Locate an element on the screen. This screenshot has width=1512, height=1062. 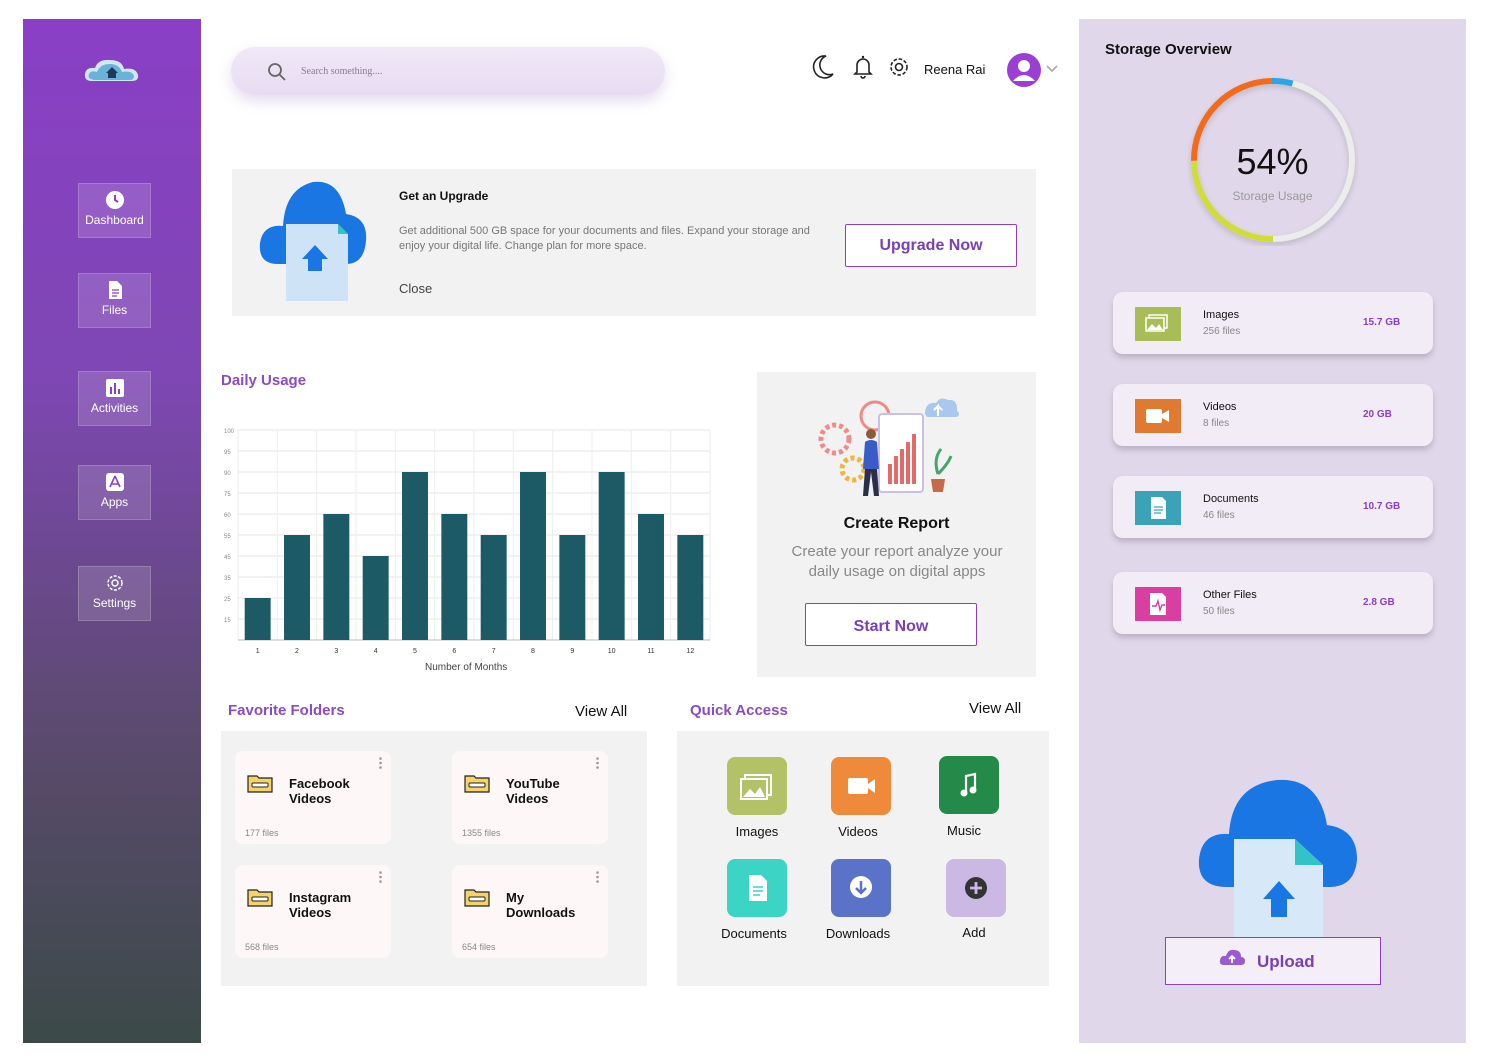
settings-gear-icon is located at coordinates (899, 67).